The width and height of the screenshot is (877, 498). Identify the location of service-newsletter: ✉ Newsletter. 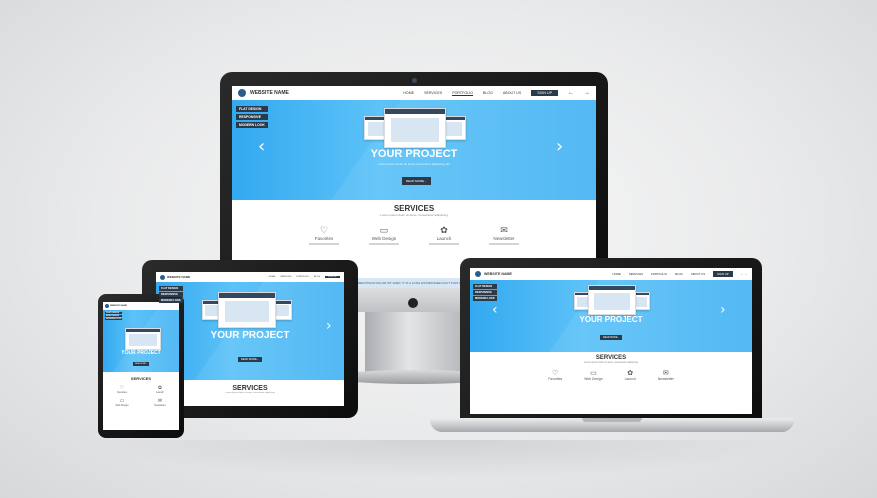
(504, 236).